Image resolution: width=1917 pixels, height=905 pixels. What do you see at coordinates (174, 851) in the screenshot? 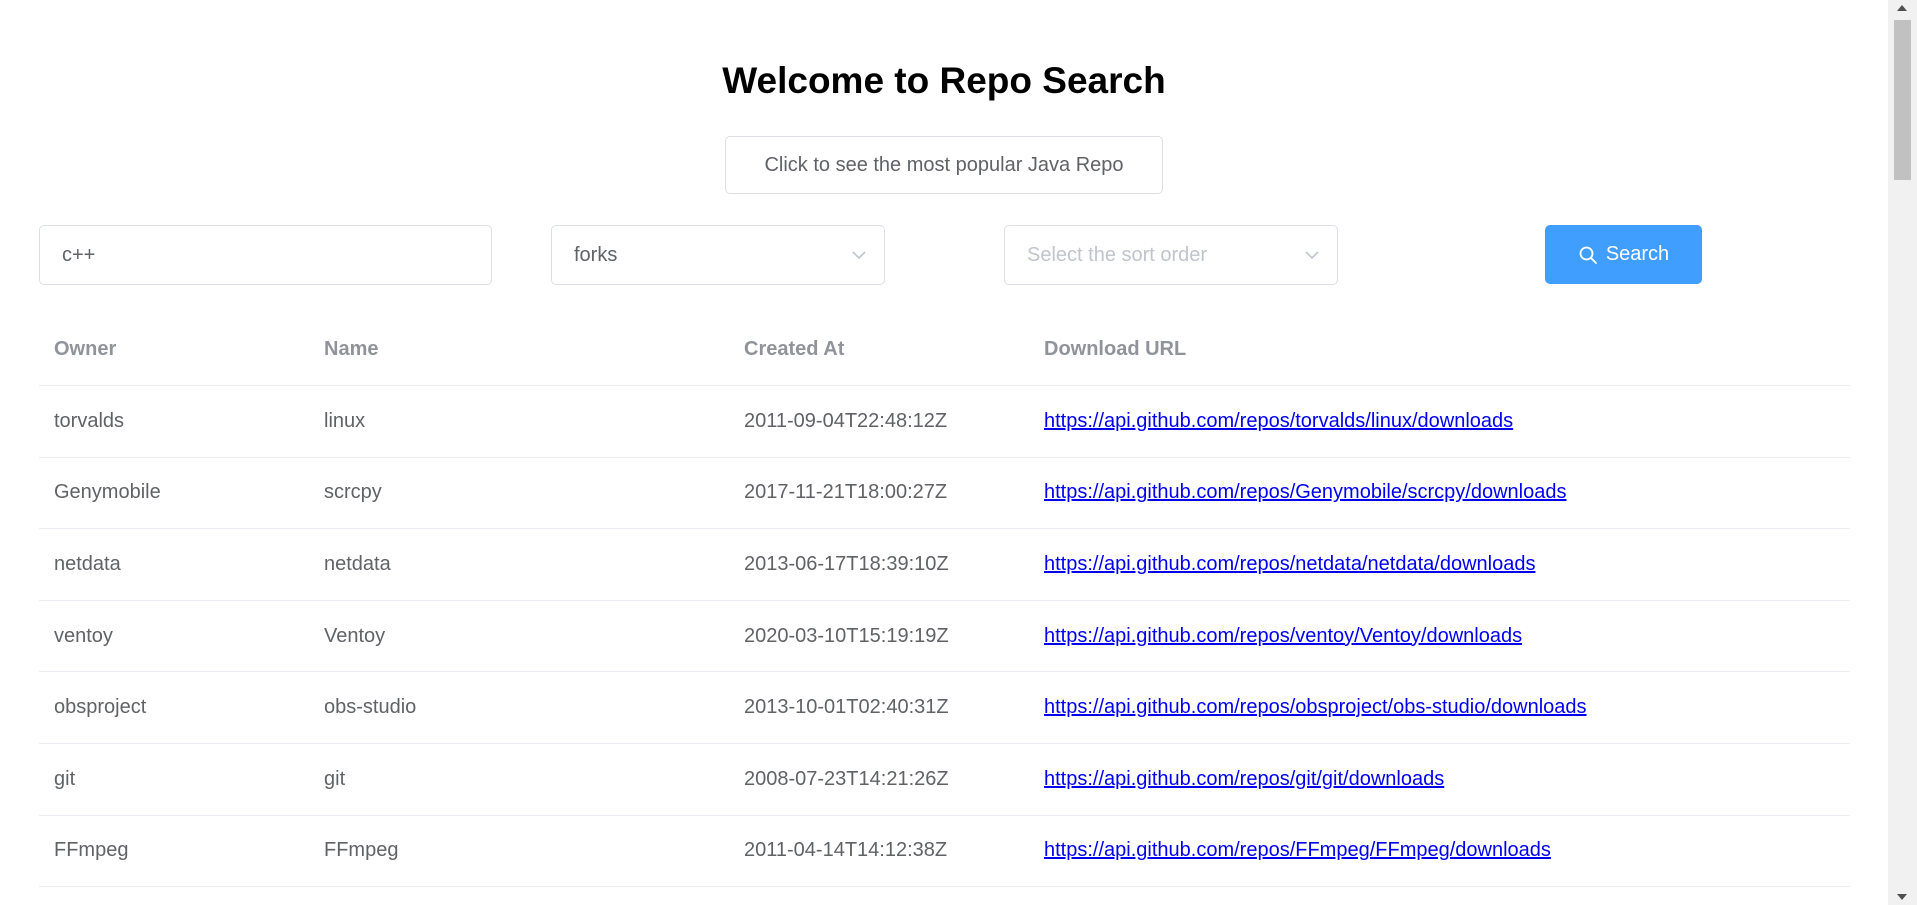
I see `cell-owner: FFmpeg` at bounding box center [174, 851].